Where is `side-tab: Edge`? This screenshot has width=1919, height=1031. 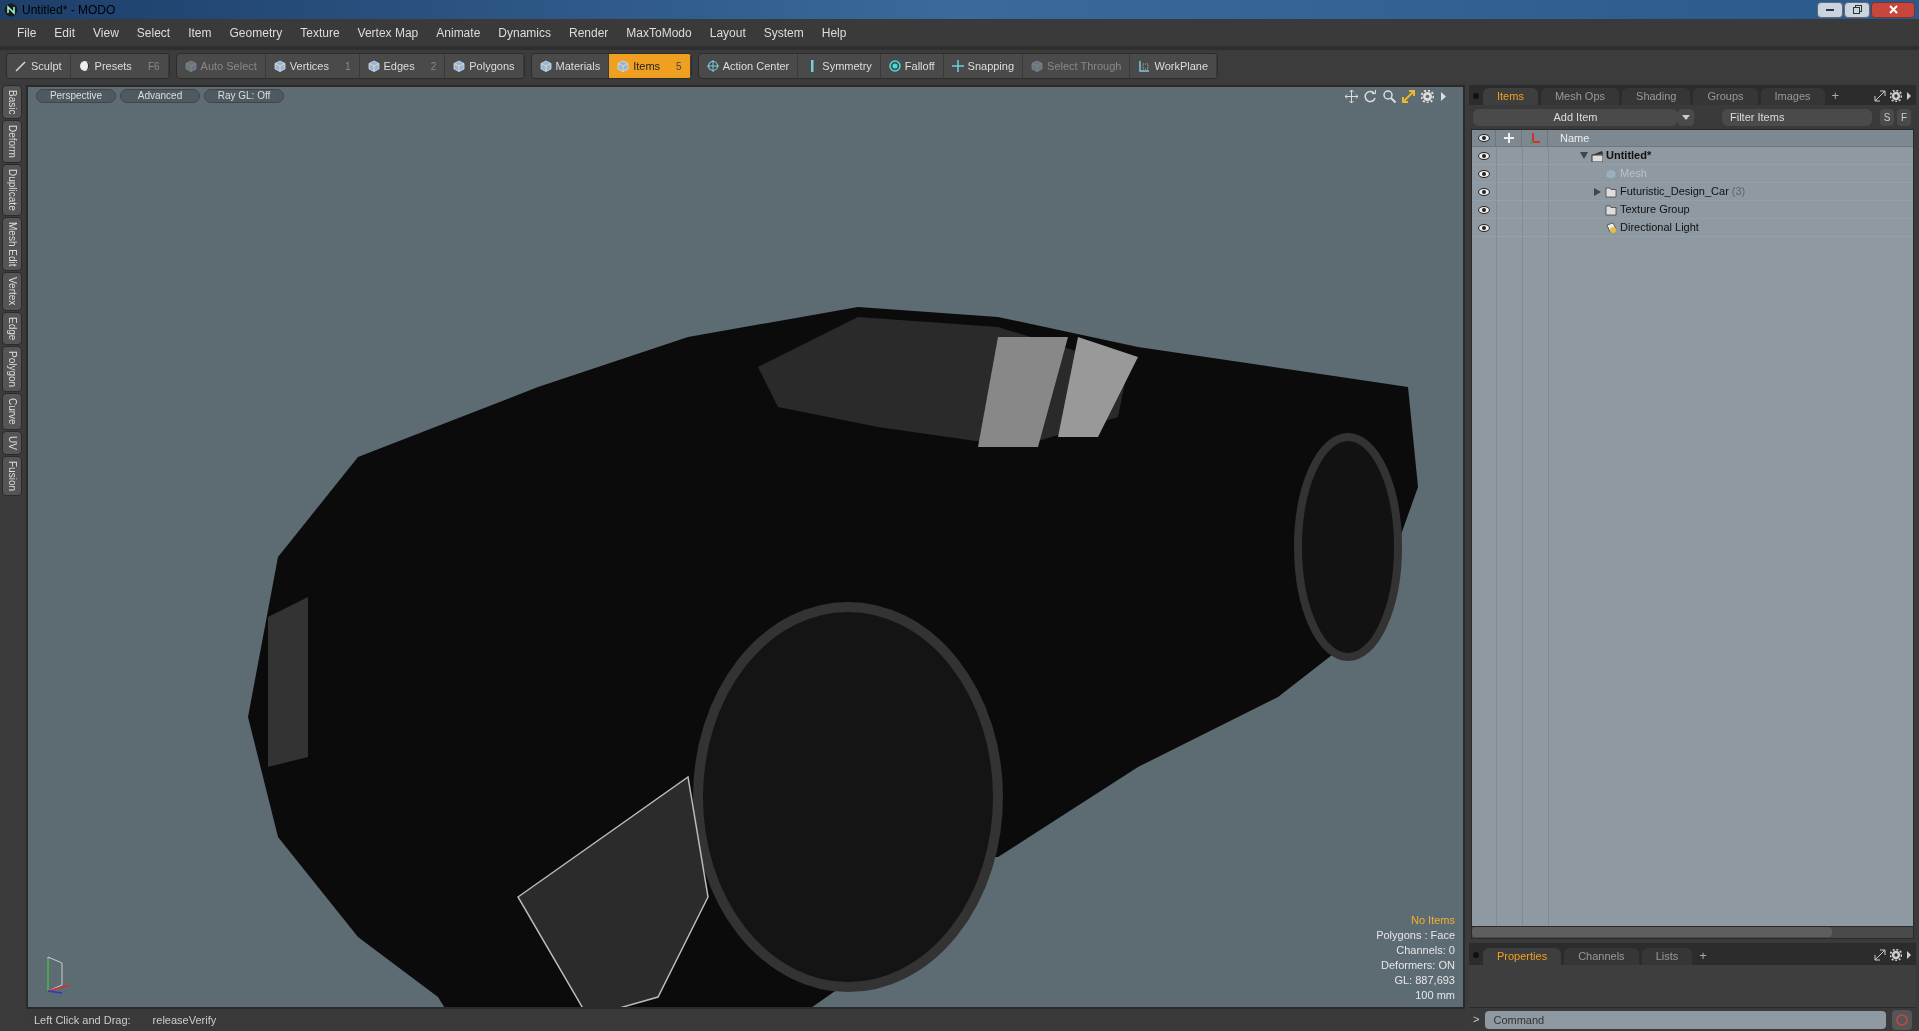 side-tab: Edge is located at coordinates (12, 328).